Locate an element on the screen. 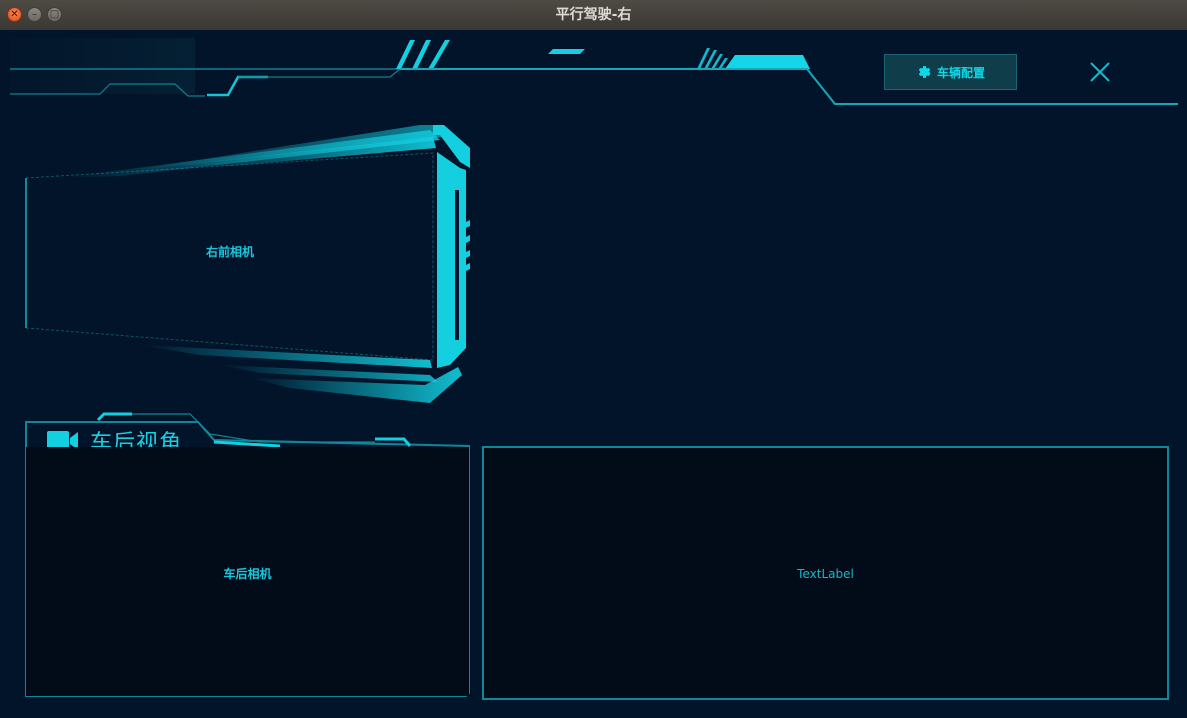 The image size is (1187, 718). window-title: 平行驾驶-右 is located at coordinates (593, 15).